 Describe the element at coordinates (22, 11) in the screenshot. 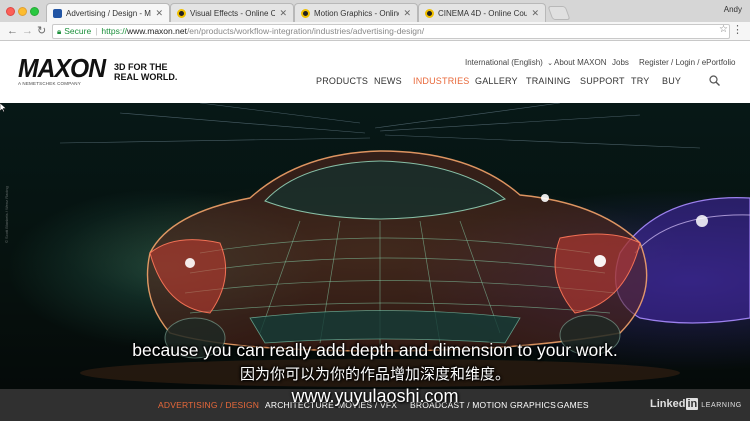

I see `minimize-window-button` at that location.